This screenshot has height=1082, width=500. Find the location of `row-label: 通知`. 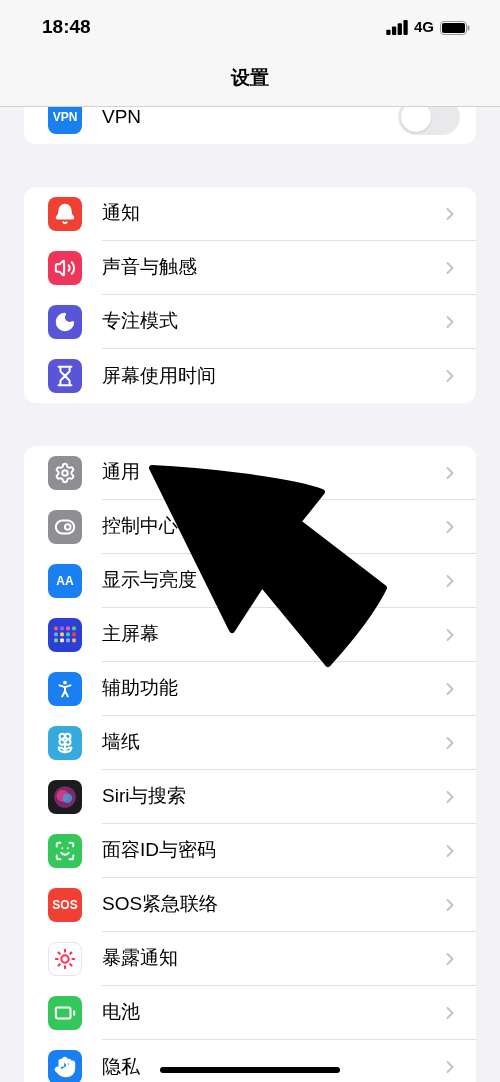

row-label: 通知 is located at coordinates (121, 213).